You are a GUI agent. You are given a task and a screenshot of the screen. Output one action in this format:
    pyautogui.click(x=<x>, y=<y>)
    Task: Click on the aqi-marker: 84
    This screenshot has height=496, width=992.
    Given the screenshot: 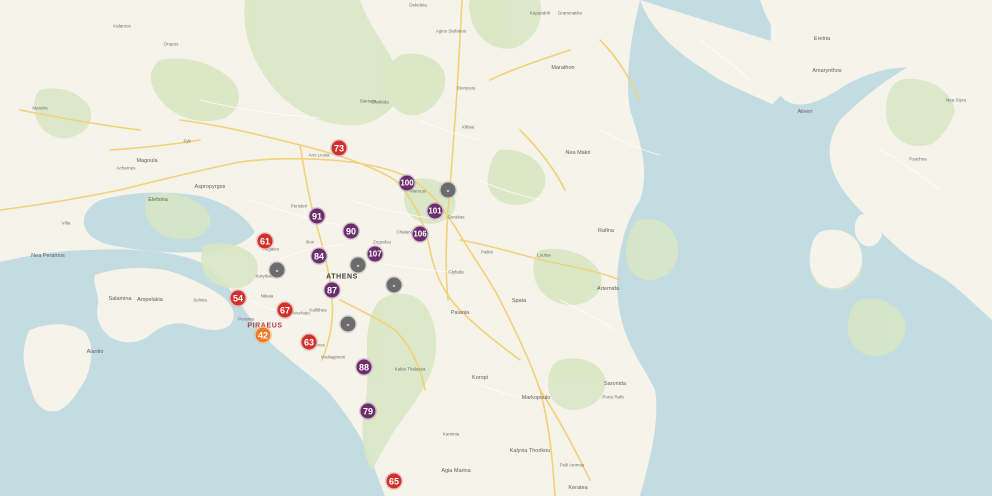 What is the action you would take?
    pyautogui.click(x=319, y=256)
    